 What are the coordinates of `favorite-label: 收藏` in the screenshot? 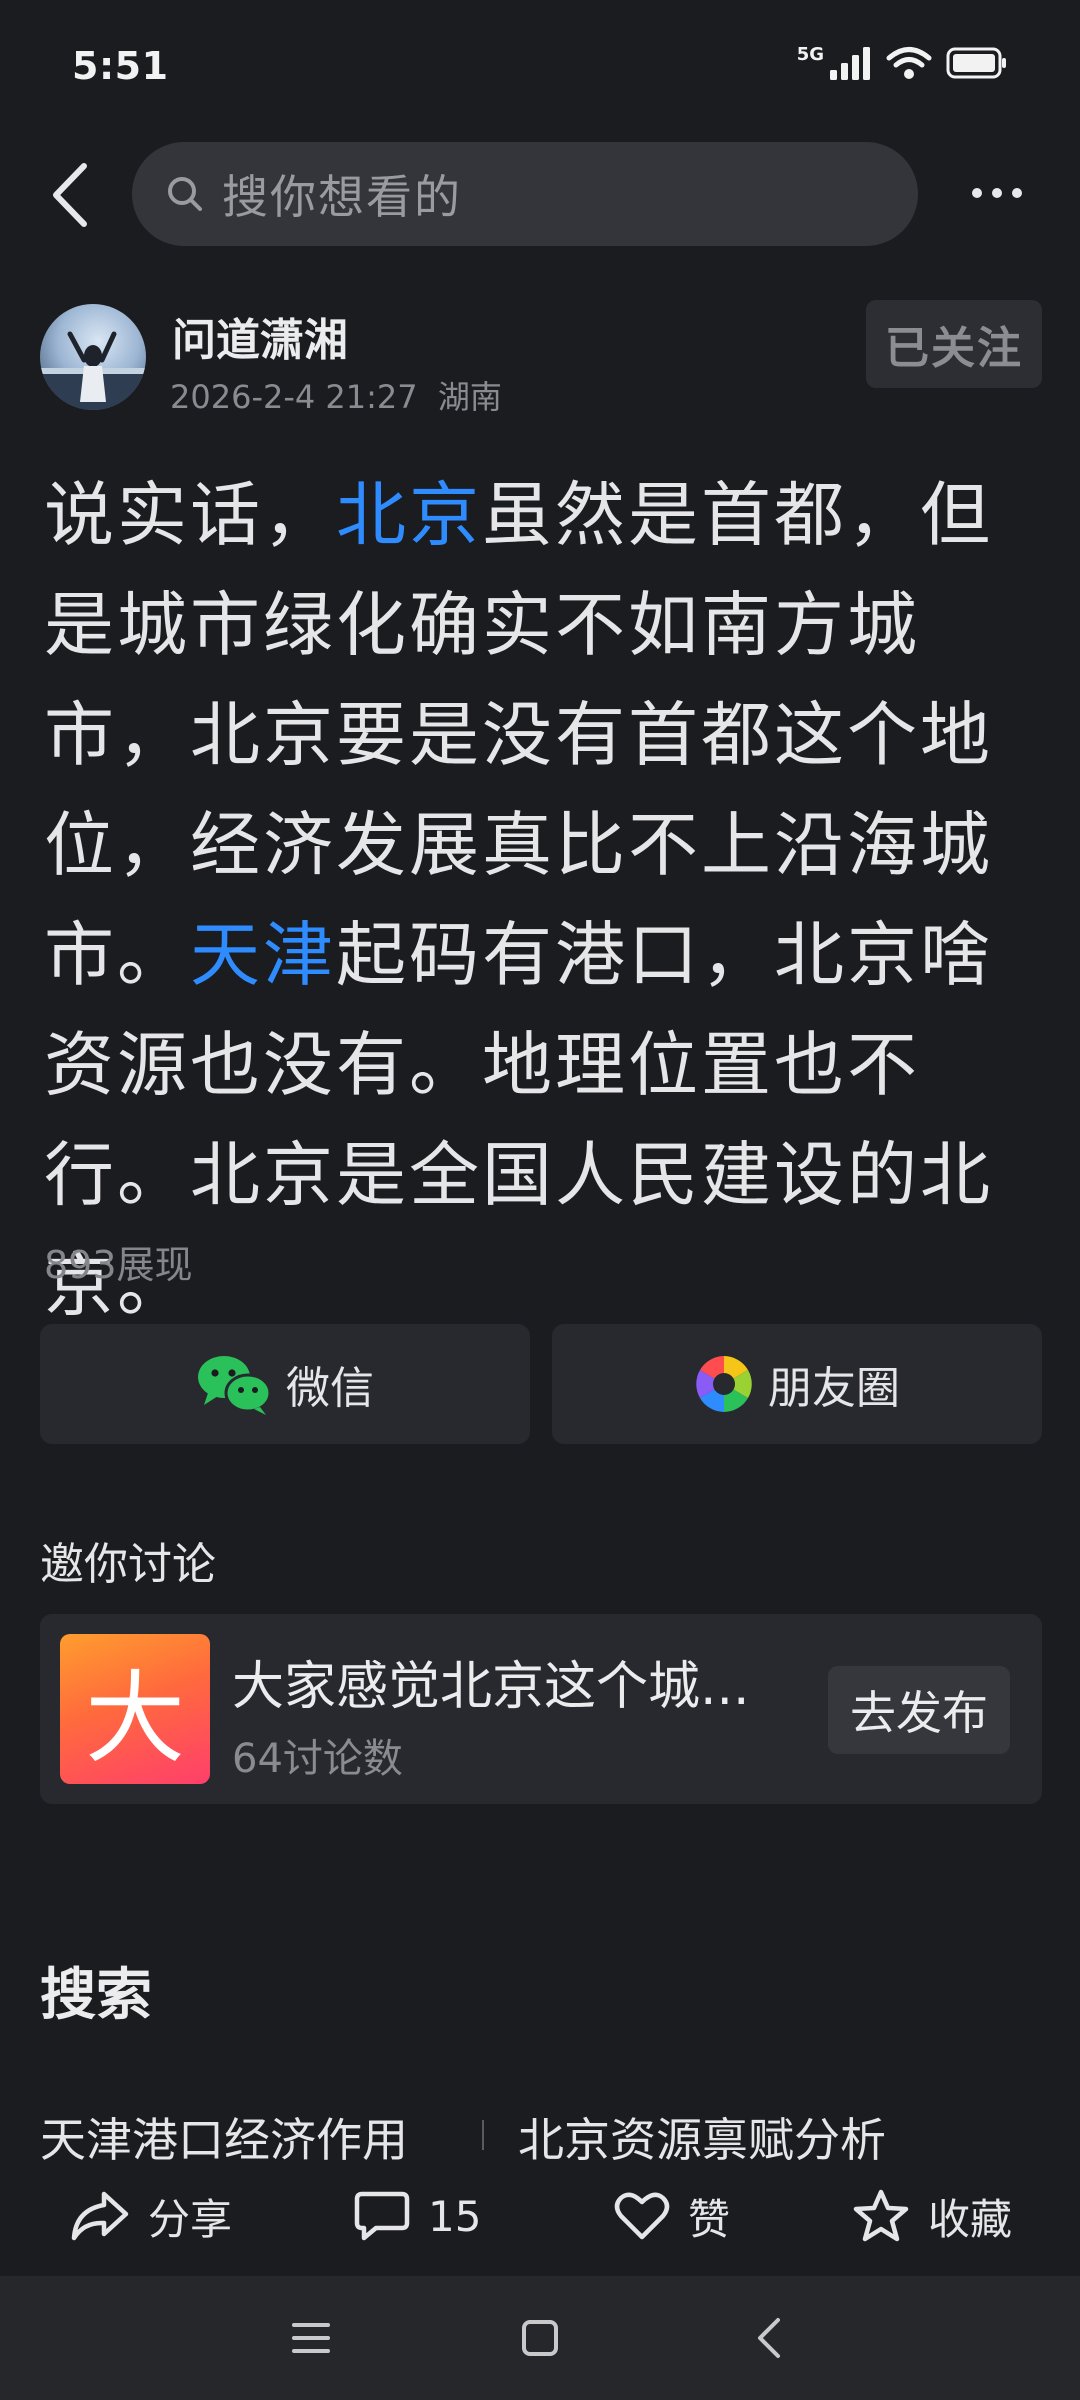 It's located at (970, 2219).